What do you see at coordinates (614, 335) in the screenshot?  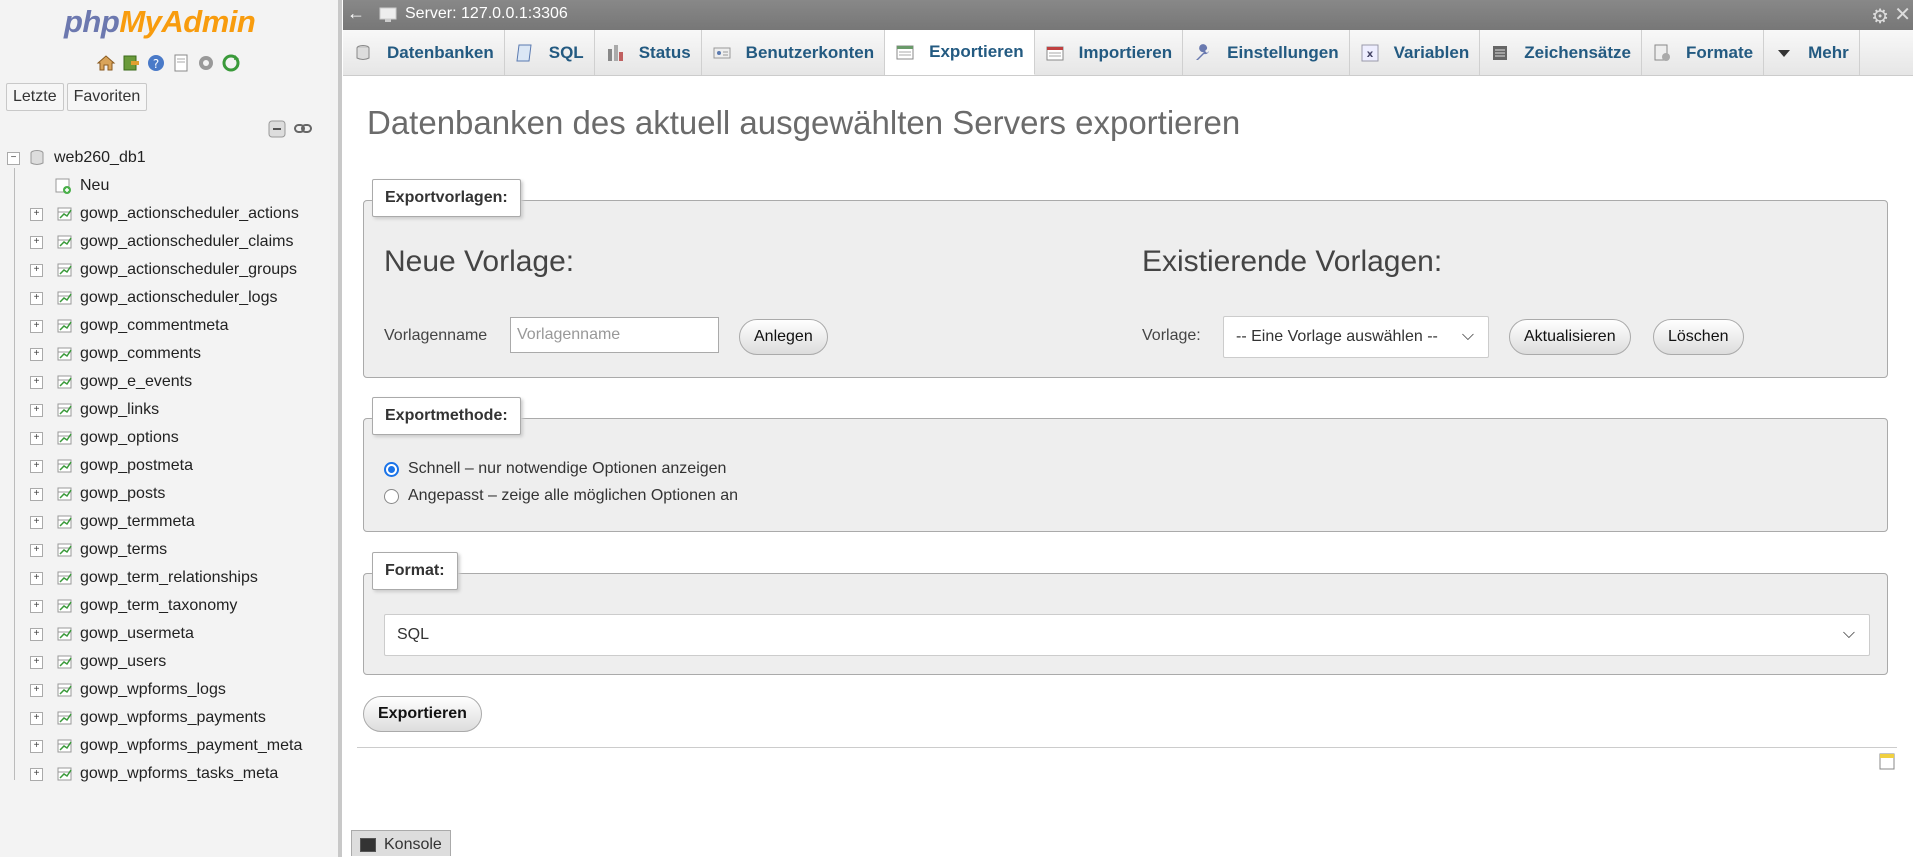 I see `template-name-input` at bounding box center [614, 335].